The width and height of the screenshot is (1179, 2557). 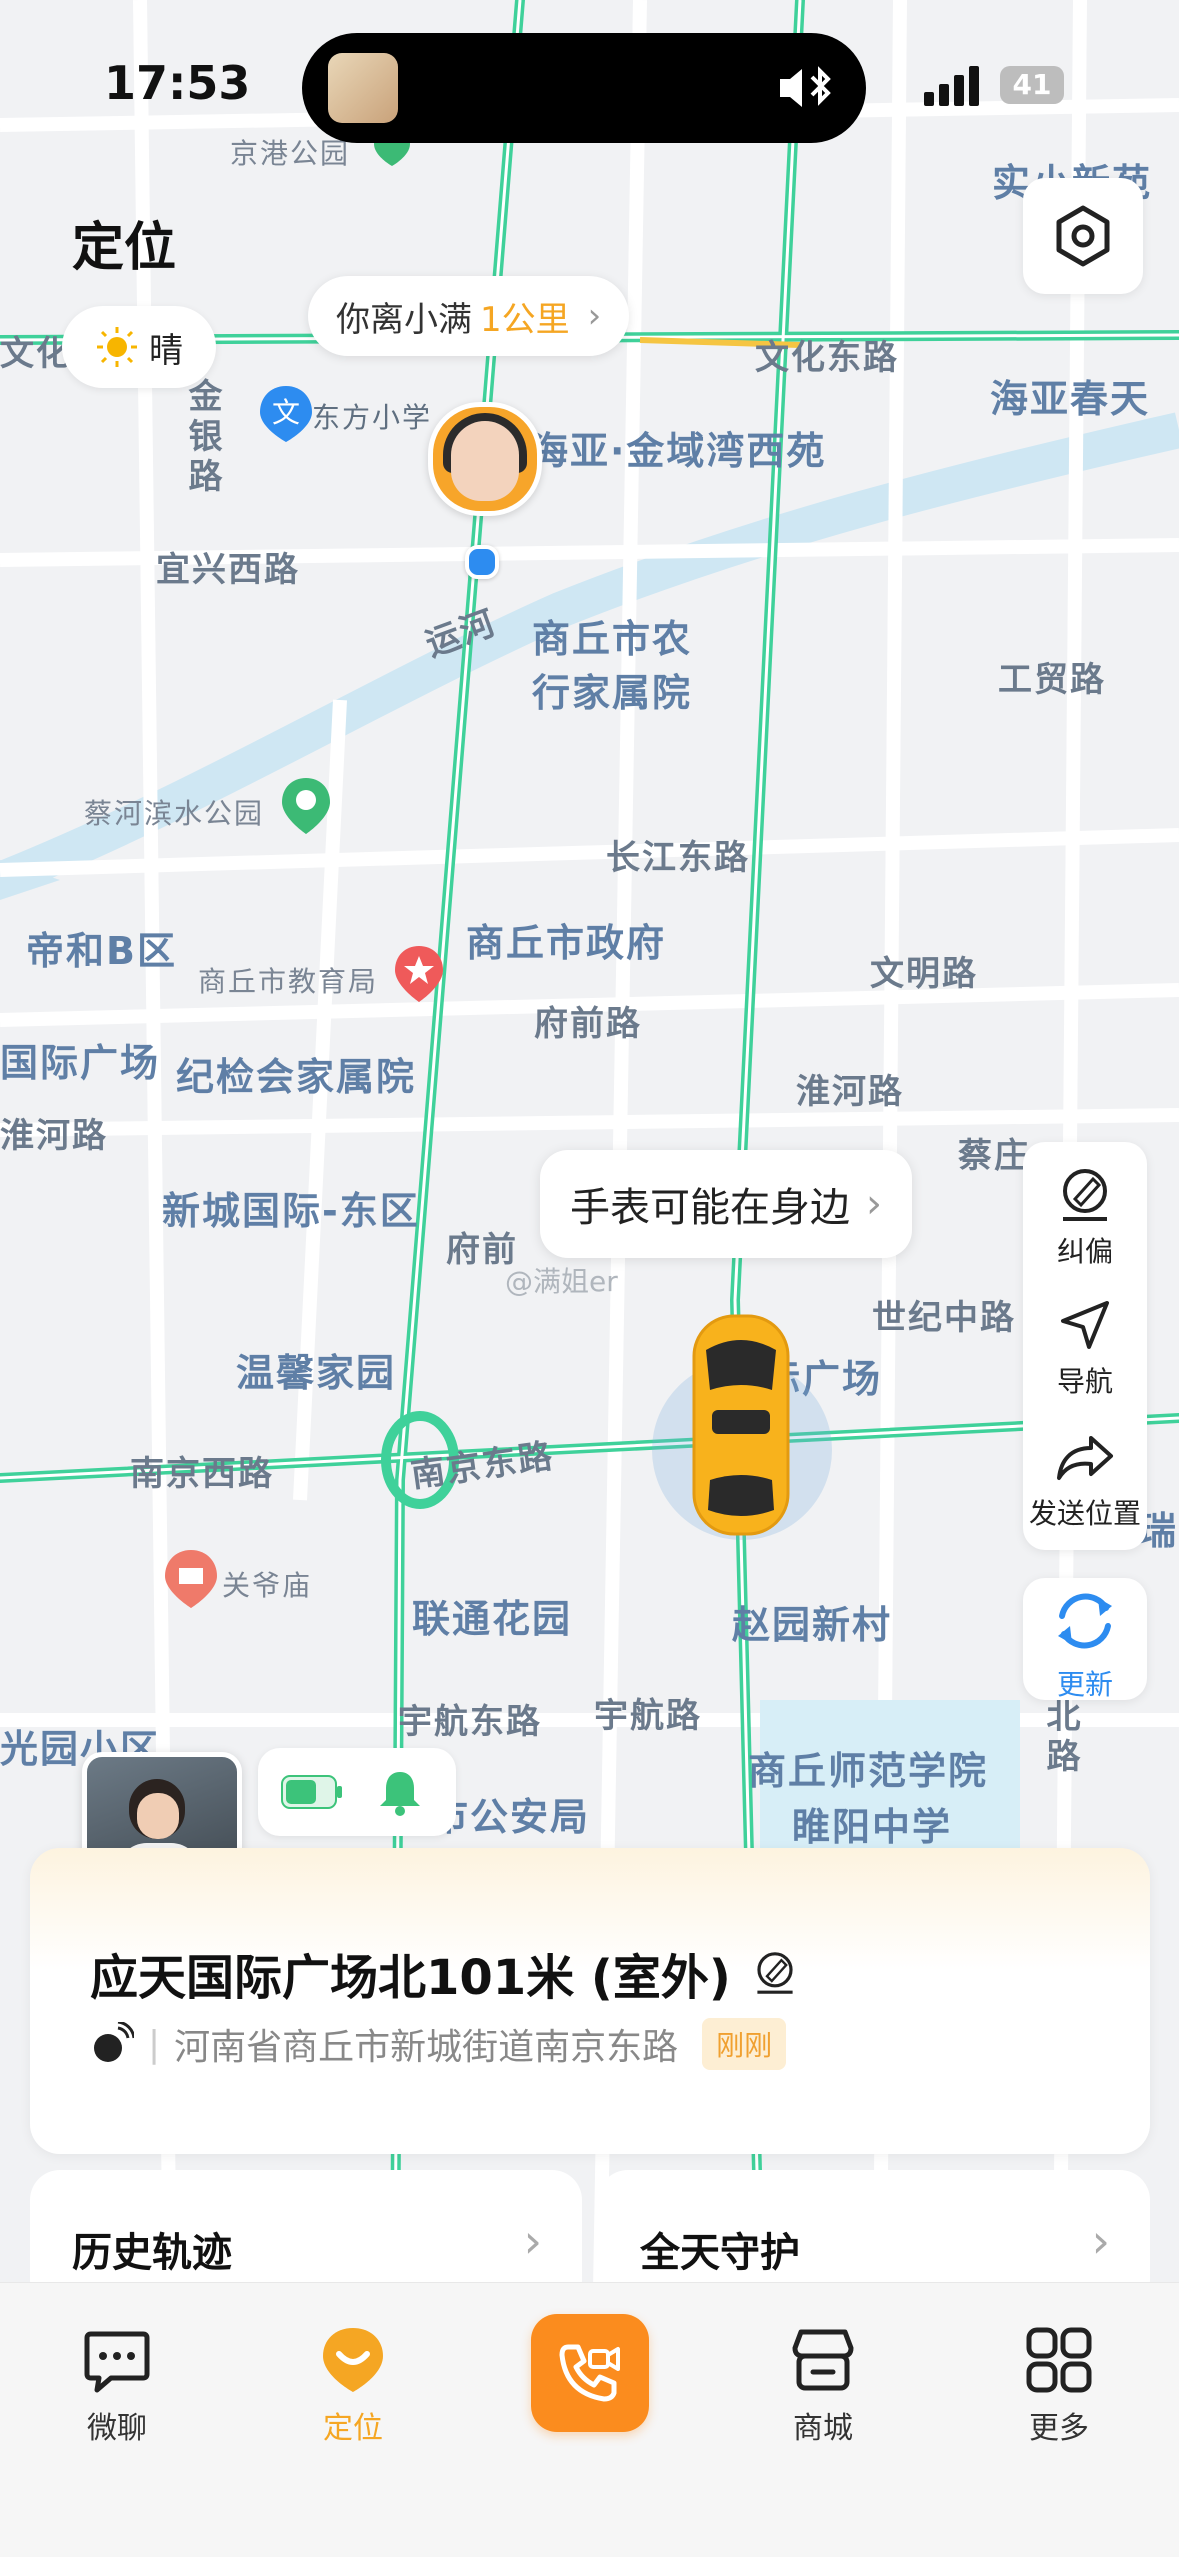 I want to click on bell-icon, so click(x=400, y=1794).